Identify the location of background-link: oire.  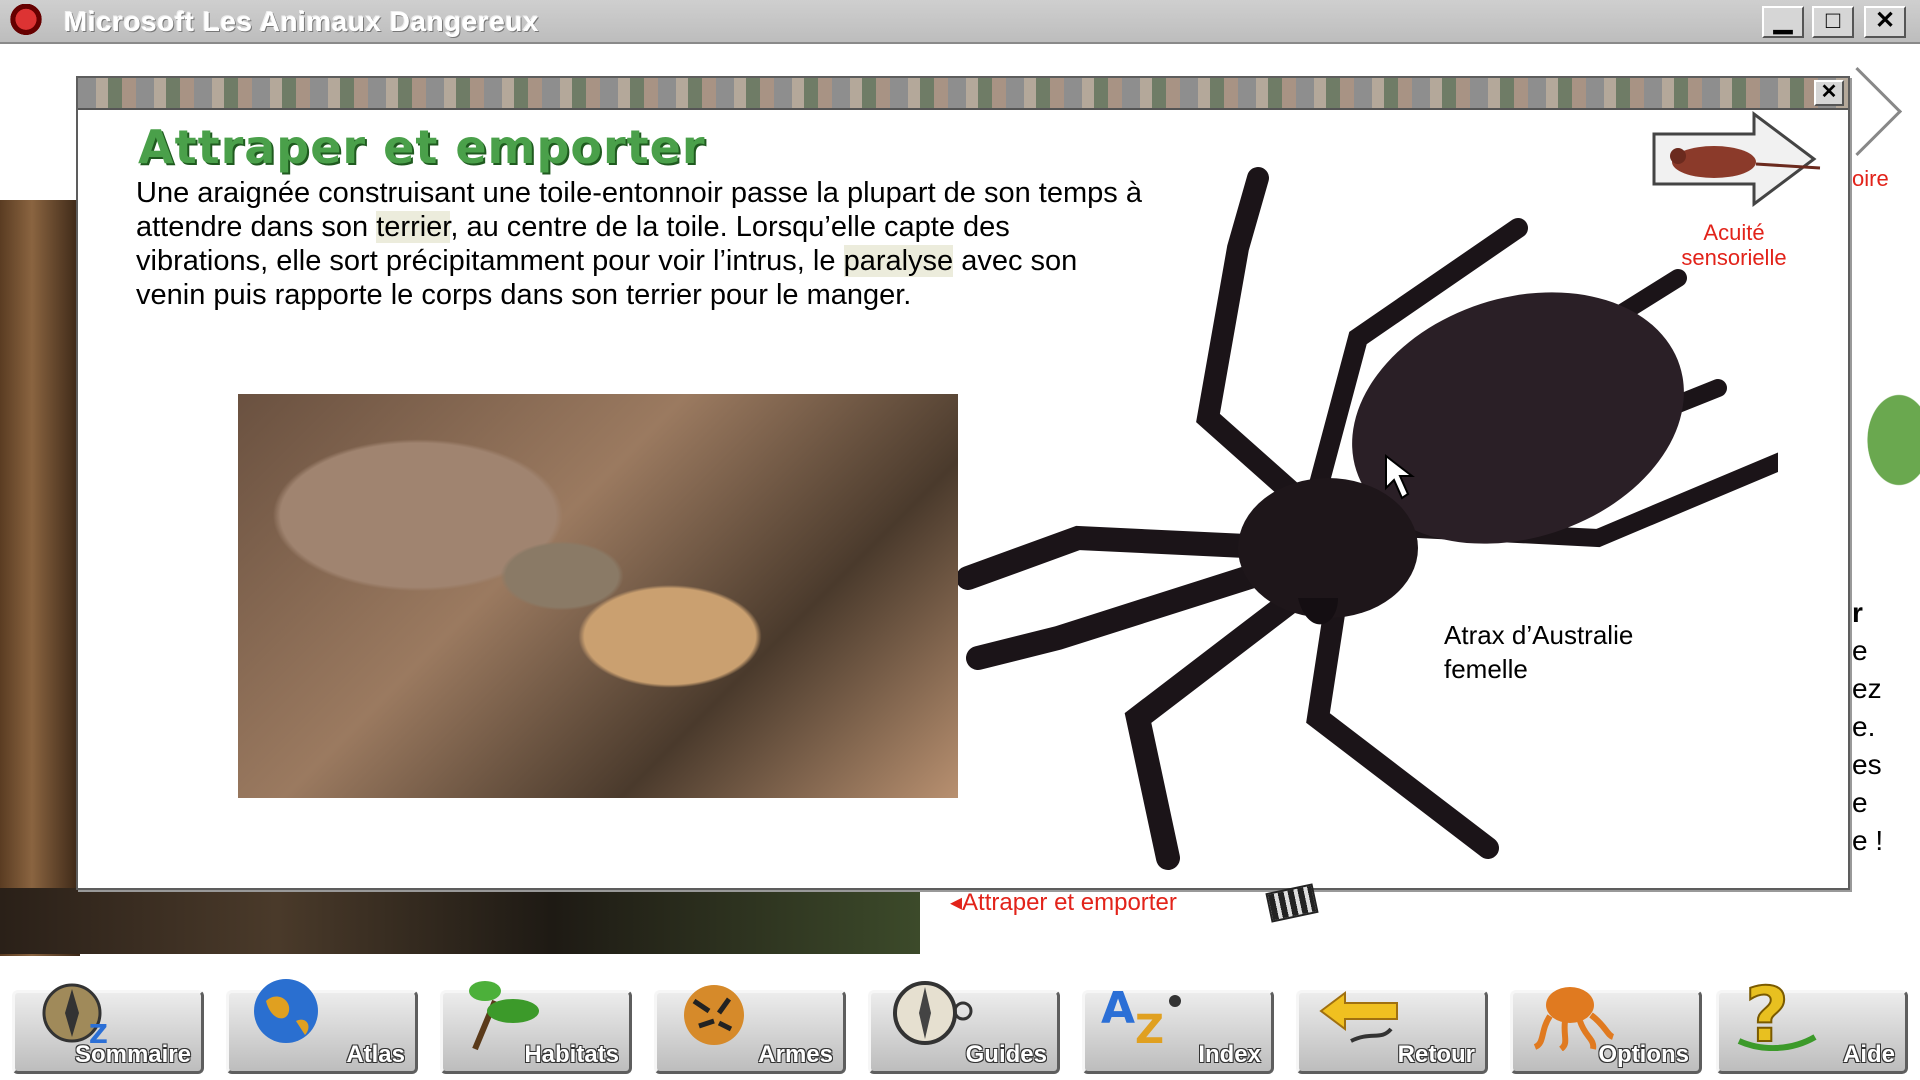
(1870, 179).